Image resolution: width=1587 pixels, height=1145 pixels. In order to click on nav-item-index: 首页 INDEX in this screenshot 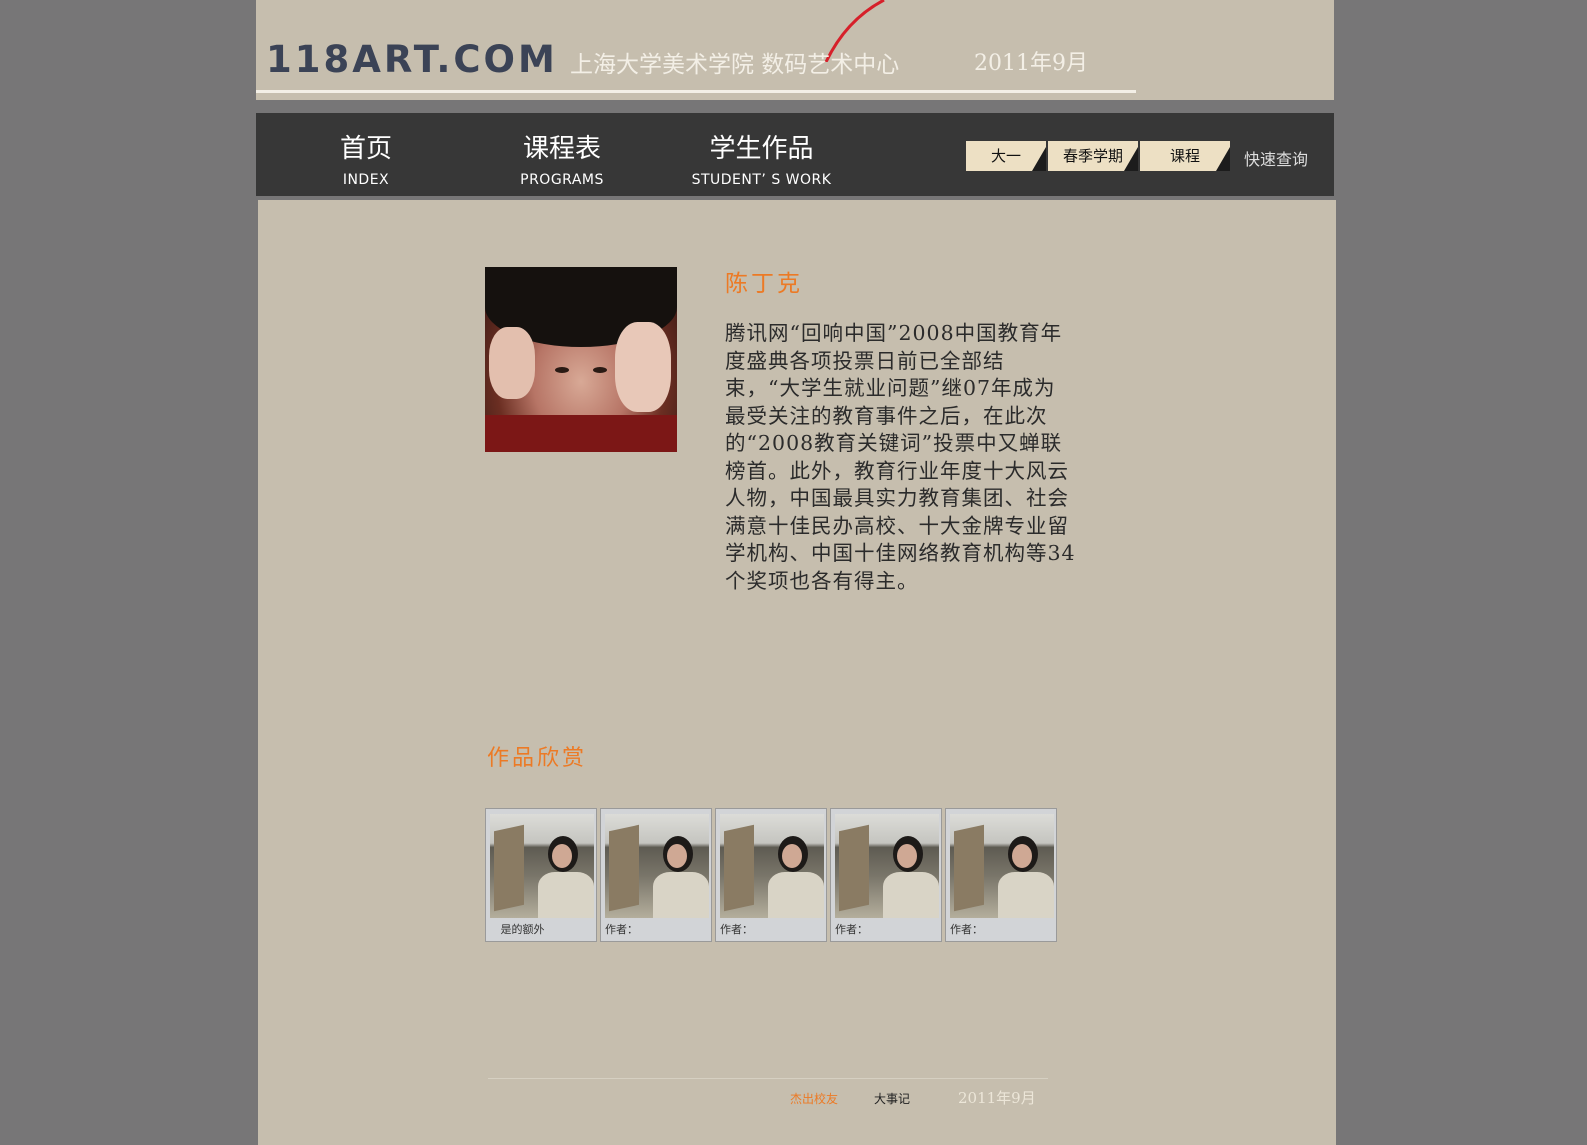, I will do `click(366, 162)`.